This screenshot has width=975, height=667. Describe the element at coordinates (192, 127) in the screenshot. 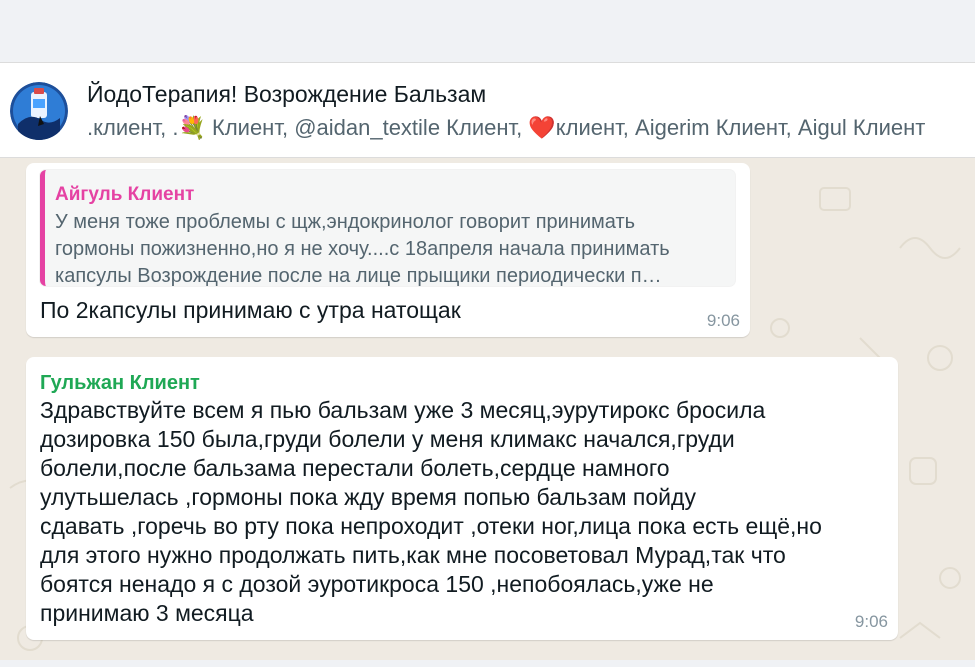

I see `bouquet-emoji-icon: 💐` at that location.